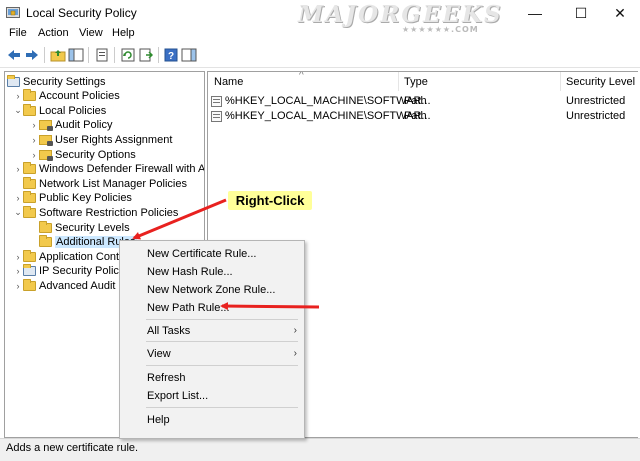 This screenshot has height=461, width=640. I want to click on arrow-to-new-path-rule, so click(270, 306).